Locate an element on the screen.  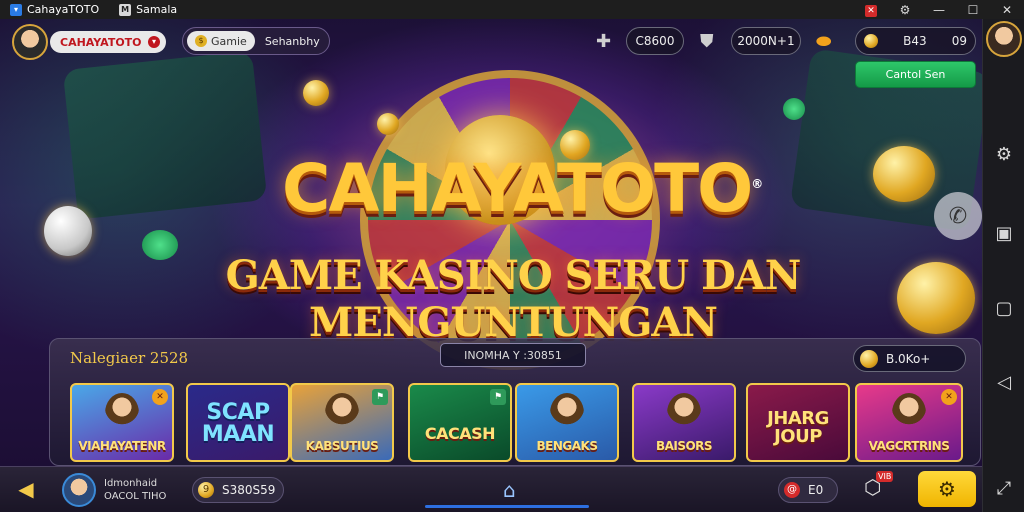
game-tile-title: KABSUTIUS is located at coordinates (342, 446).